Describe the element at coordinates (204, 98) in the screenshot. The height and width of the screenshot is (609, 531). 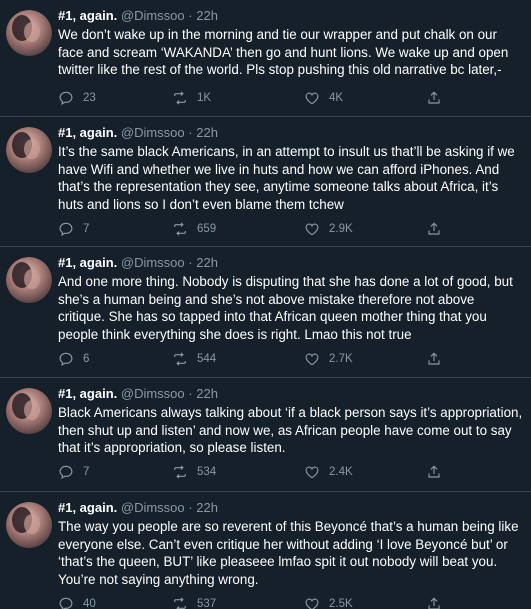
I see `retweet-count: 1K` at that location.